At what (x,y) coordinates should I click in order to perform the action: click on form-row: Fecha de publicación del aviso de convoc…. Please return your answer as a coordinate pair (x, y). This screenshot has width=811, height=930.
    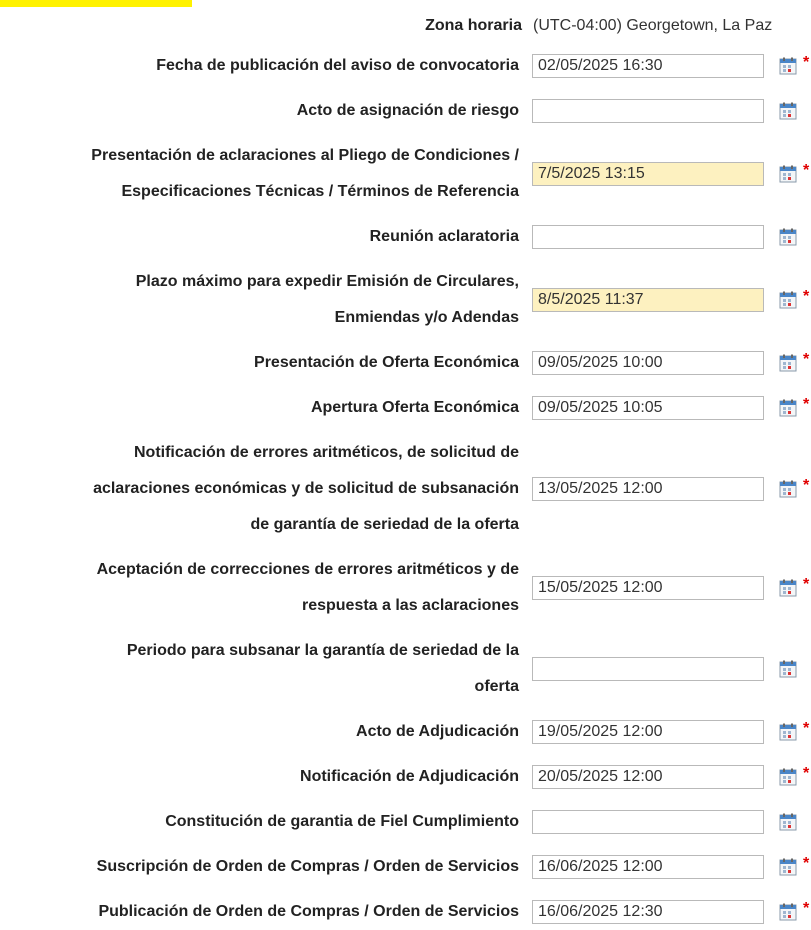
    Looking at the image, I should click on (405, 66).